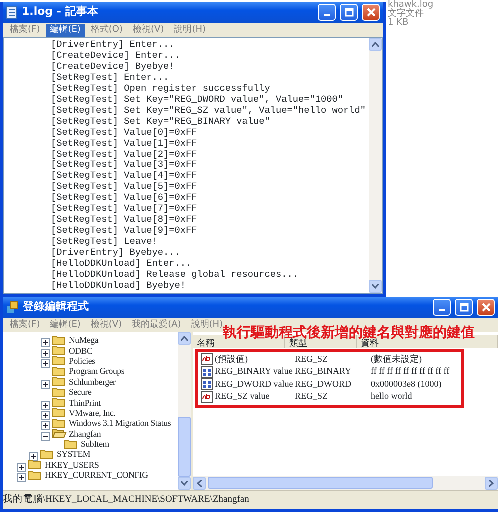 This screenshot has height=512, width=498. Describe the element at coordinates (161, 122) in the screenshot. I see `log-line: [SetRegTest] Set Key="REG_BINARY value"` at that location.